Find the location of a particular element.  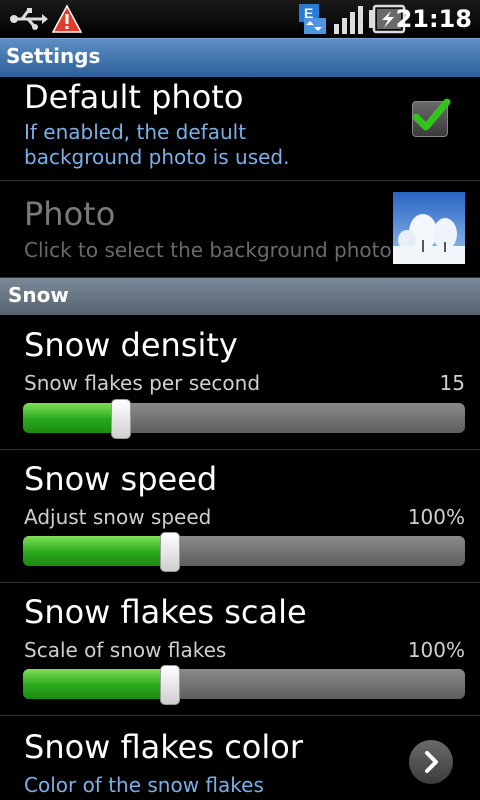

pref-title: Snow speed is located at coordinates (121, 479).